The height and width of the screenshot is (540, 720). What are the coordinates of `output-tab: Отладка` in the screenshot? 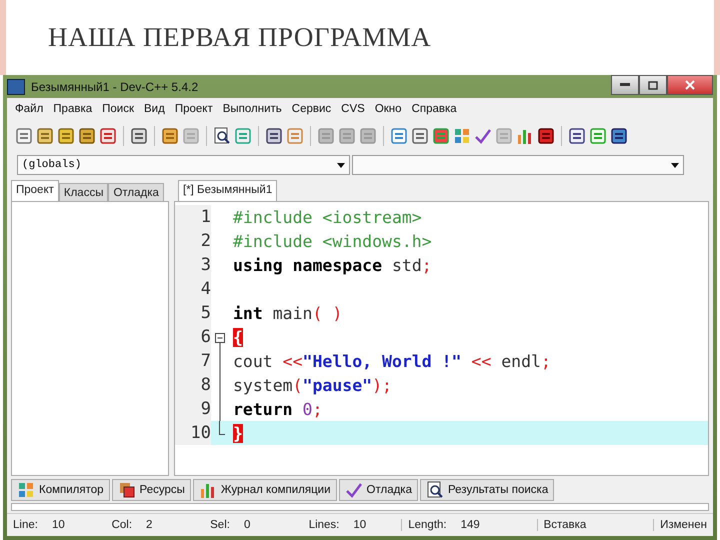 It's located at (378, 490).